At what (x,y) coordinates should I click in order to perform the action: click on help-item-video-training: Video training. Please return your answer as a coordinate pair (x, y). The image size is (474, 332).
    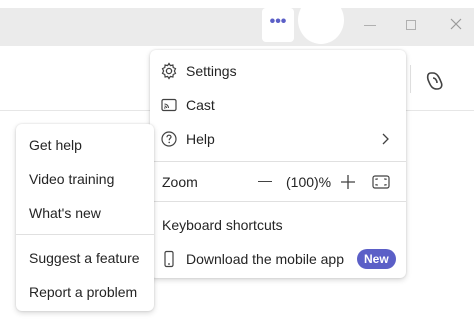
    Looking at the image, I should click on (71, 179).